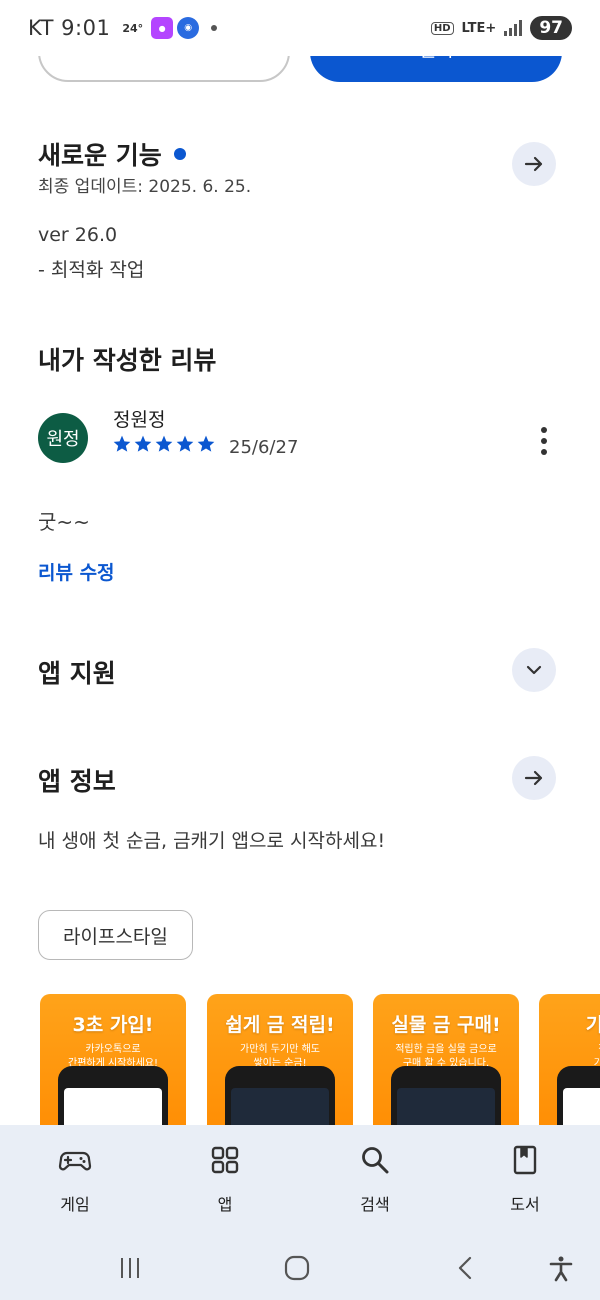  Describe the element at coordinates (133, 28) in the screenshot. I see `status-temperature: 24°` at that location.